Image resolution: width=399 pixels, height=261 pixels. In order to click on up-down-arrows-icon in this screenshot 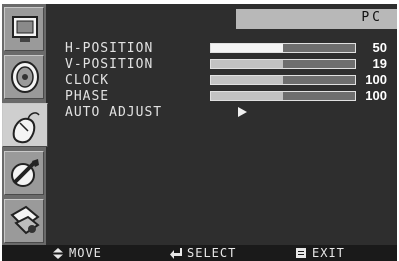, I will do `click(58, 253)`.